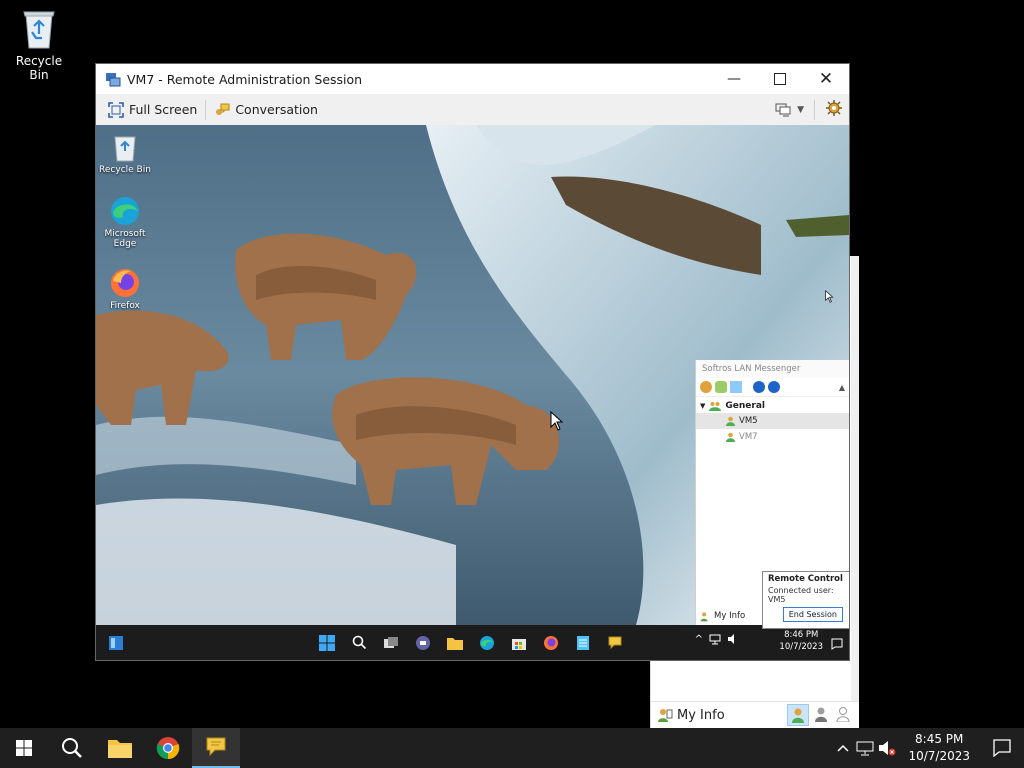 This screenshot has width=1024, height=768. I want to click on remote-start-button, so click(327, 643).